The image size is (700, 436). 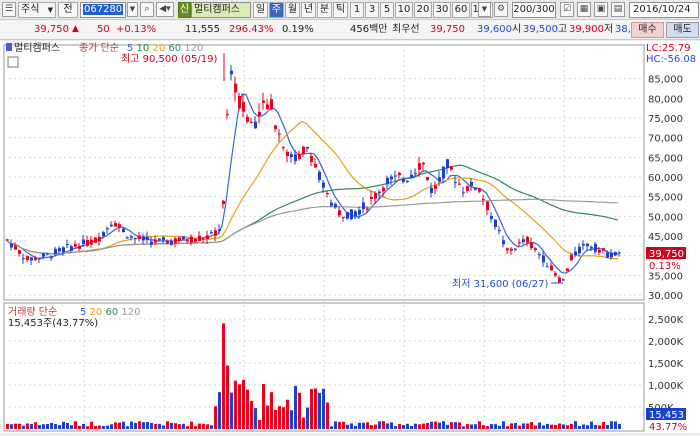 What do you see at coordinates (165, 9) in the screenshot?
I see `speaker-icon: ◀▾` at bounding box center [165, 9].